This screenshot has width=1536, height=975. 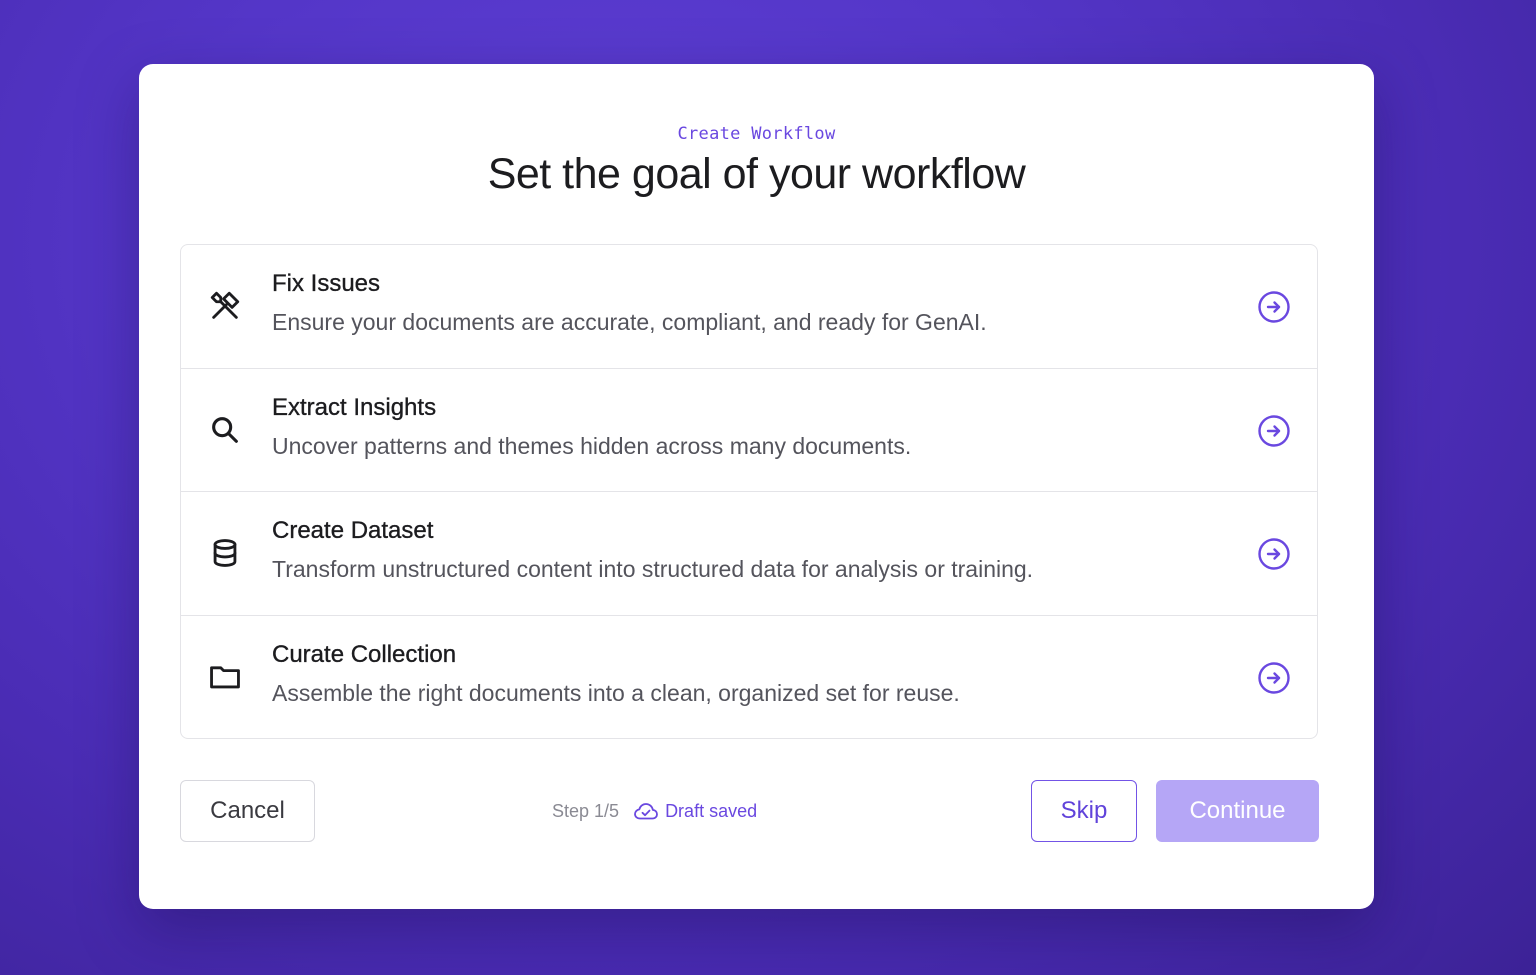 What do you see at coordinates (225, 306) in the screenshot?
I see `tools-icon` at bounding box center [225, 306].